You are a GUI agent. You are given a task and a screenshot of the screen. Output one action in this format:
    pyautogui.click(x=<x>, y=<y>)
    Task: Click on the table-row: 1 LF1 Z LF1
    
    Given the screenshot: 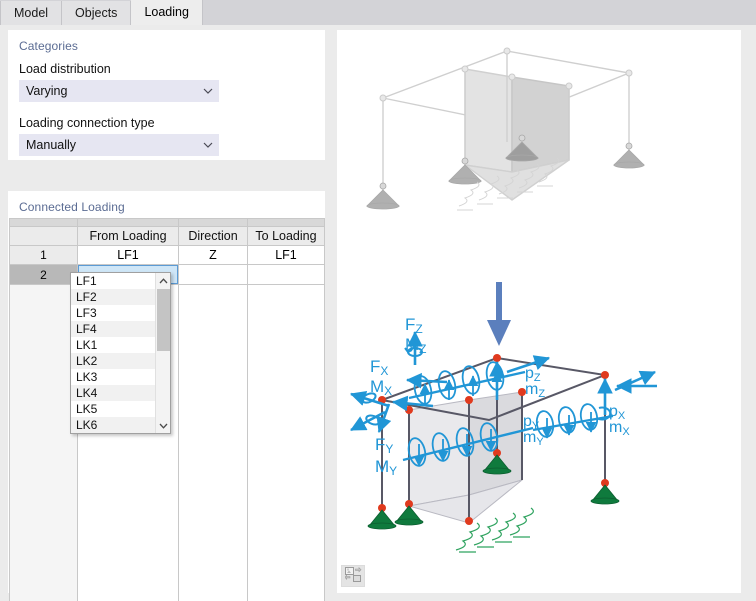 What is the action you would take?
    pyautogui.click(x=167, y=255)
    